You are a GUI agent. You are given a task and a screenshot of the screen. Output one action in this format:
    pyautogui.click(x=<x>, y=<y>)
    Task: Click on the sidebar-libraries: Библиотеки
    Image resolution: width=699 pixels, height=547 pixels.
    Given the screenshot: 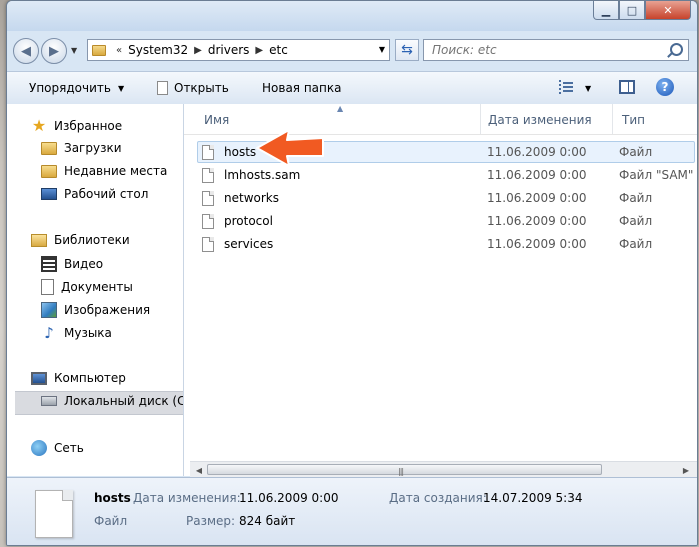 What is the action you would take?
    pyautogui.click(x=80, y=240)
    